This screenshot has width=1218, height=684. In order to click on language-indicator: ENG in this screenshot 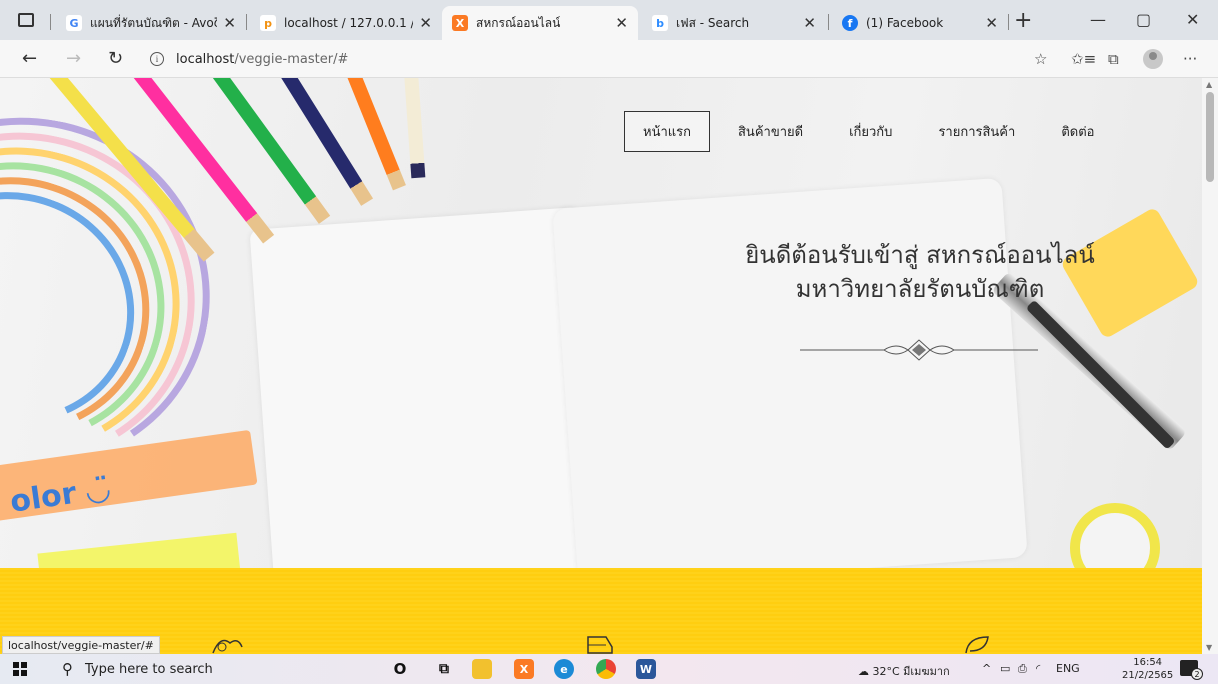, I will do `click(1068, 668)`.